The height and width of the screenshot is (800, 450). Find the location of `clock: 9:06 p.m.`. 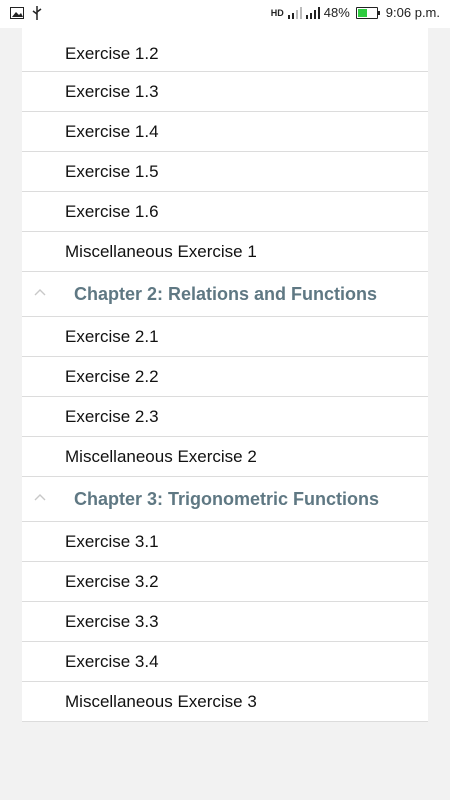

clock: 9:06 p.m. is located at coordinates (412, 12).